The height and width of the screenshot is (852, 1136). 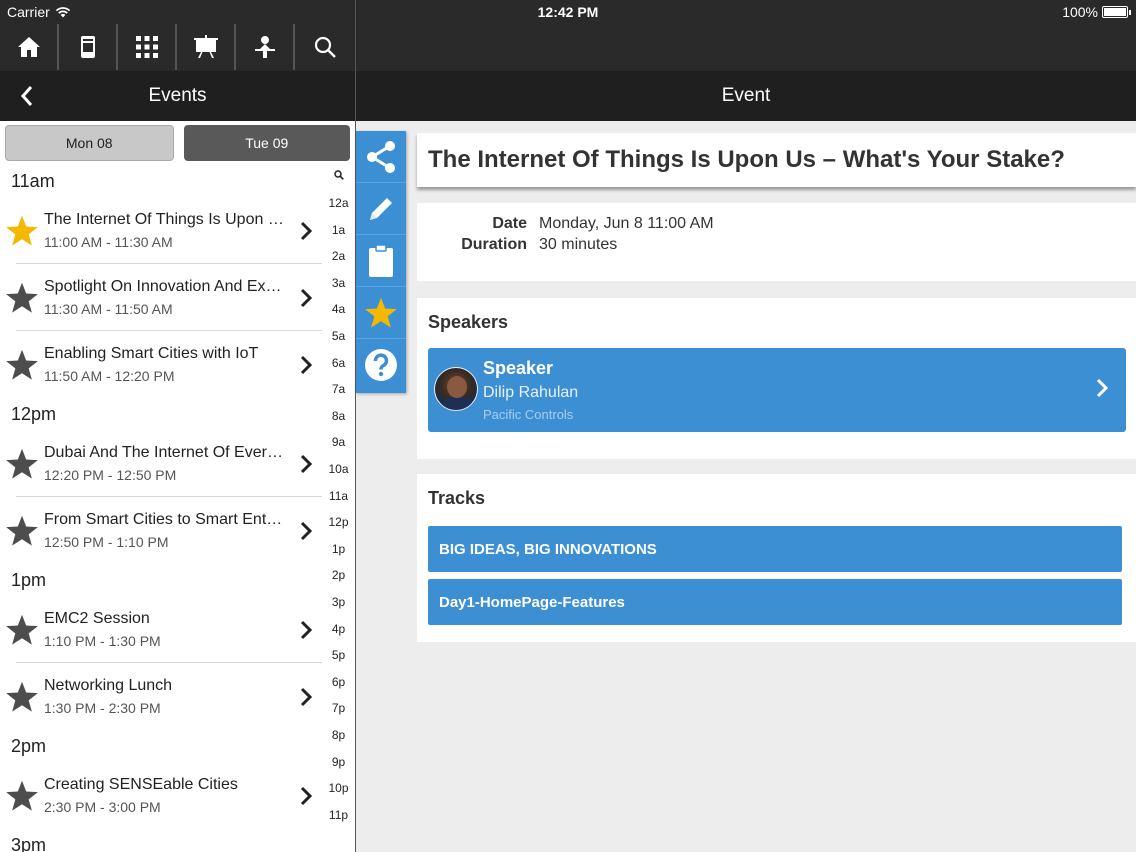 What do you see at coordinates (141, 784) in the screenshot?
I see `event-title: Creating SENSEable Cities` at bounding box center [141, 784].